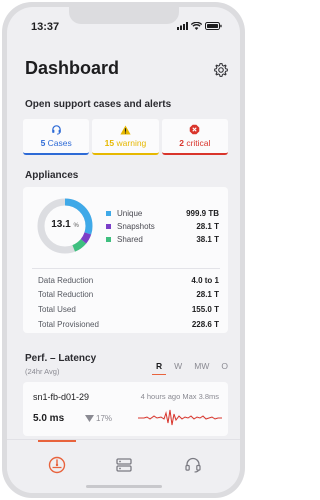 The height and width of the screenshot is (500, 320). Describe the element at coordinates (195, 129) in the screenshot. I see `critical-error-icon` at that location.